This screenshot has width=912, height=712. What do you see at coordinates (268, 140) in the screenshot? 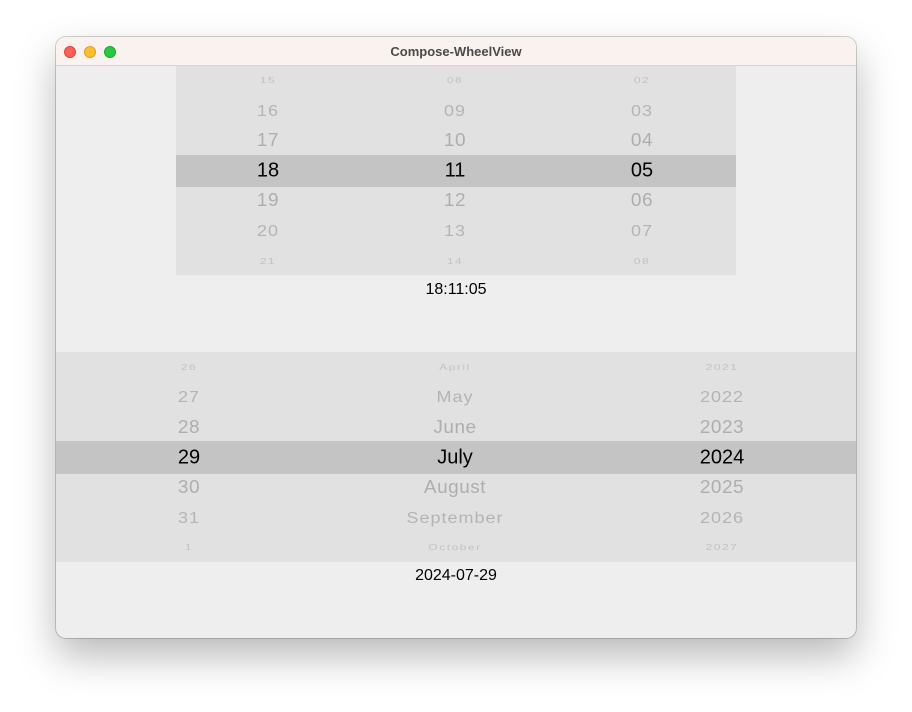
I see `wheel-item: 17` at bounding box center [268, 140].